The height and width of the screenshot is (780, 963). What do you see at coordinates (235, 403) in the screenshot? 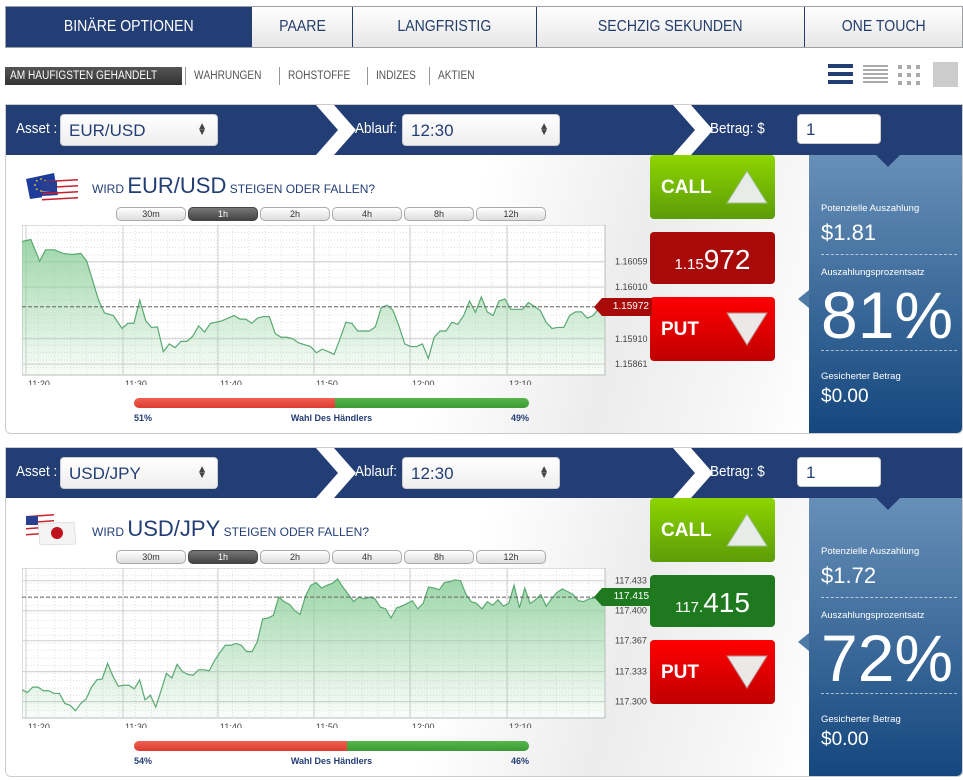
I see `sentiment-bar-put` at bounding box center [235, 403].